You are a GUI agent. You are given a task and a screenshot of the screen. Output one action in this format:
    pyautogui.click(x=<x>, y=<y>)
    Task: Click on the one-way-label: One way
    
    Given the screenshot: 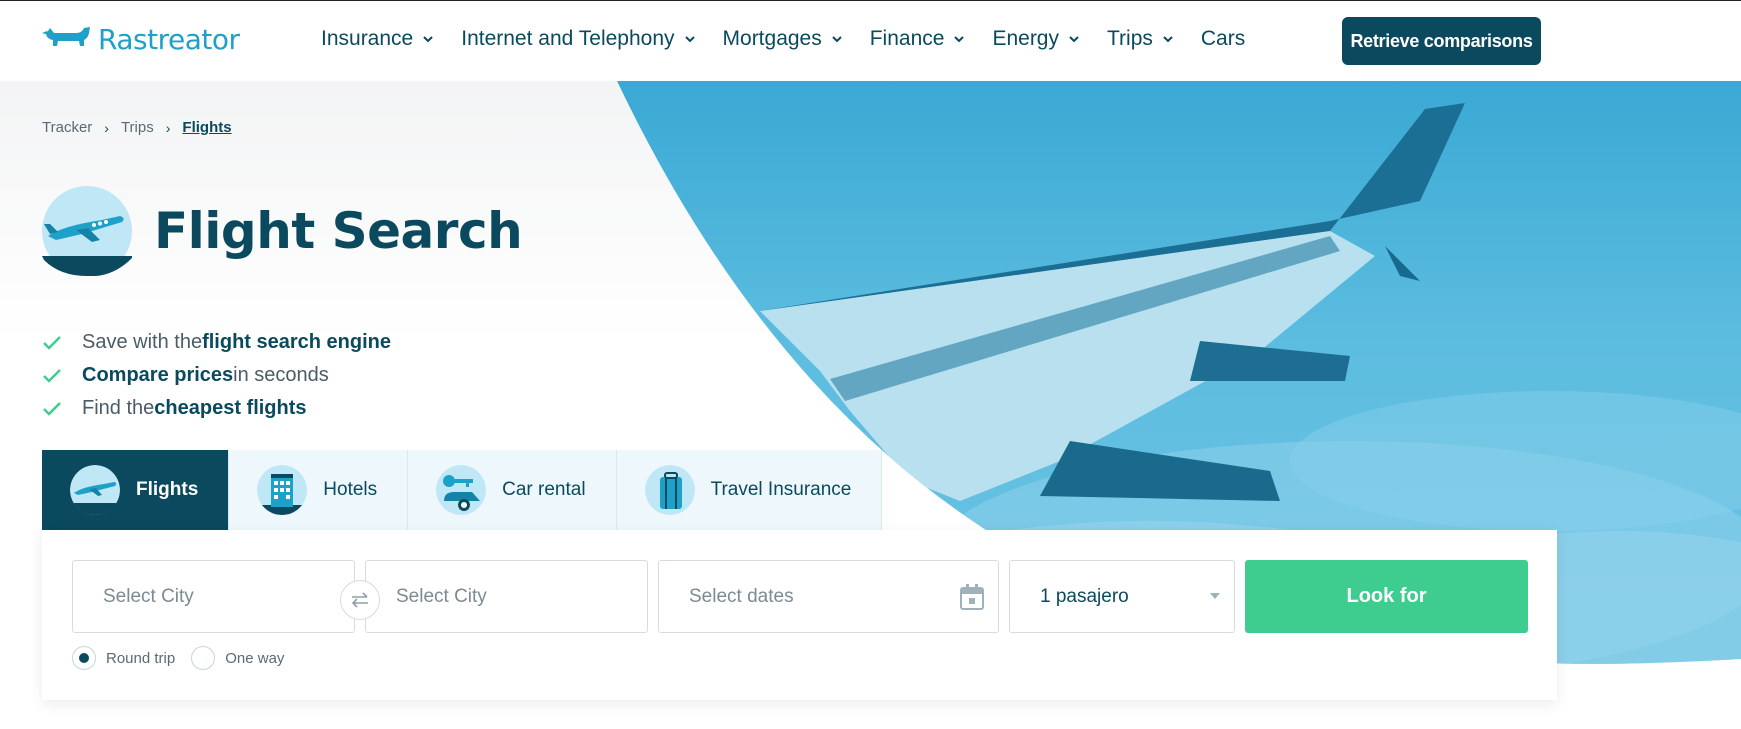 What is the action you would take?
    pyautogui.click(x=254, y=658)
    